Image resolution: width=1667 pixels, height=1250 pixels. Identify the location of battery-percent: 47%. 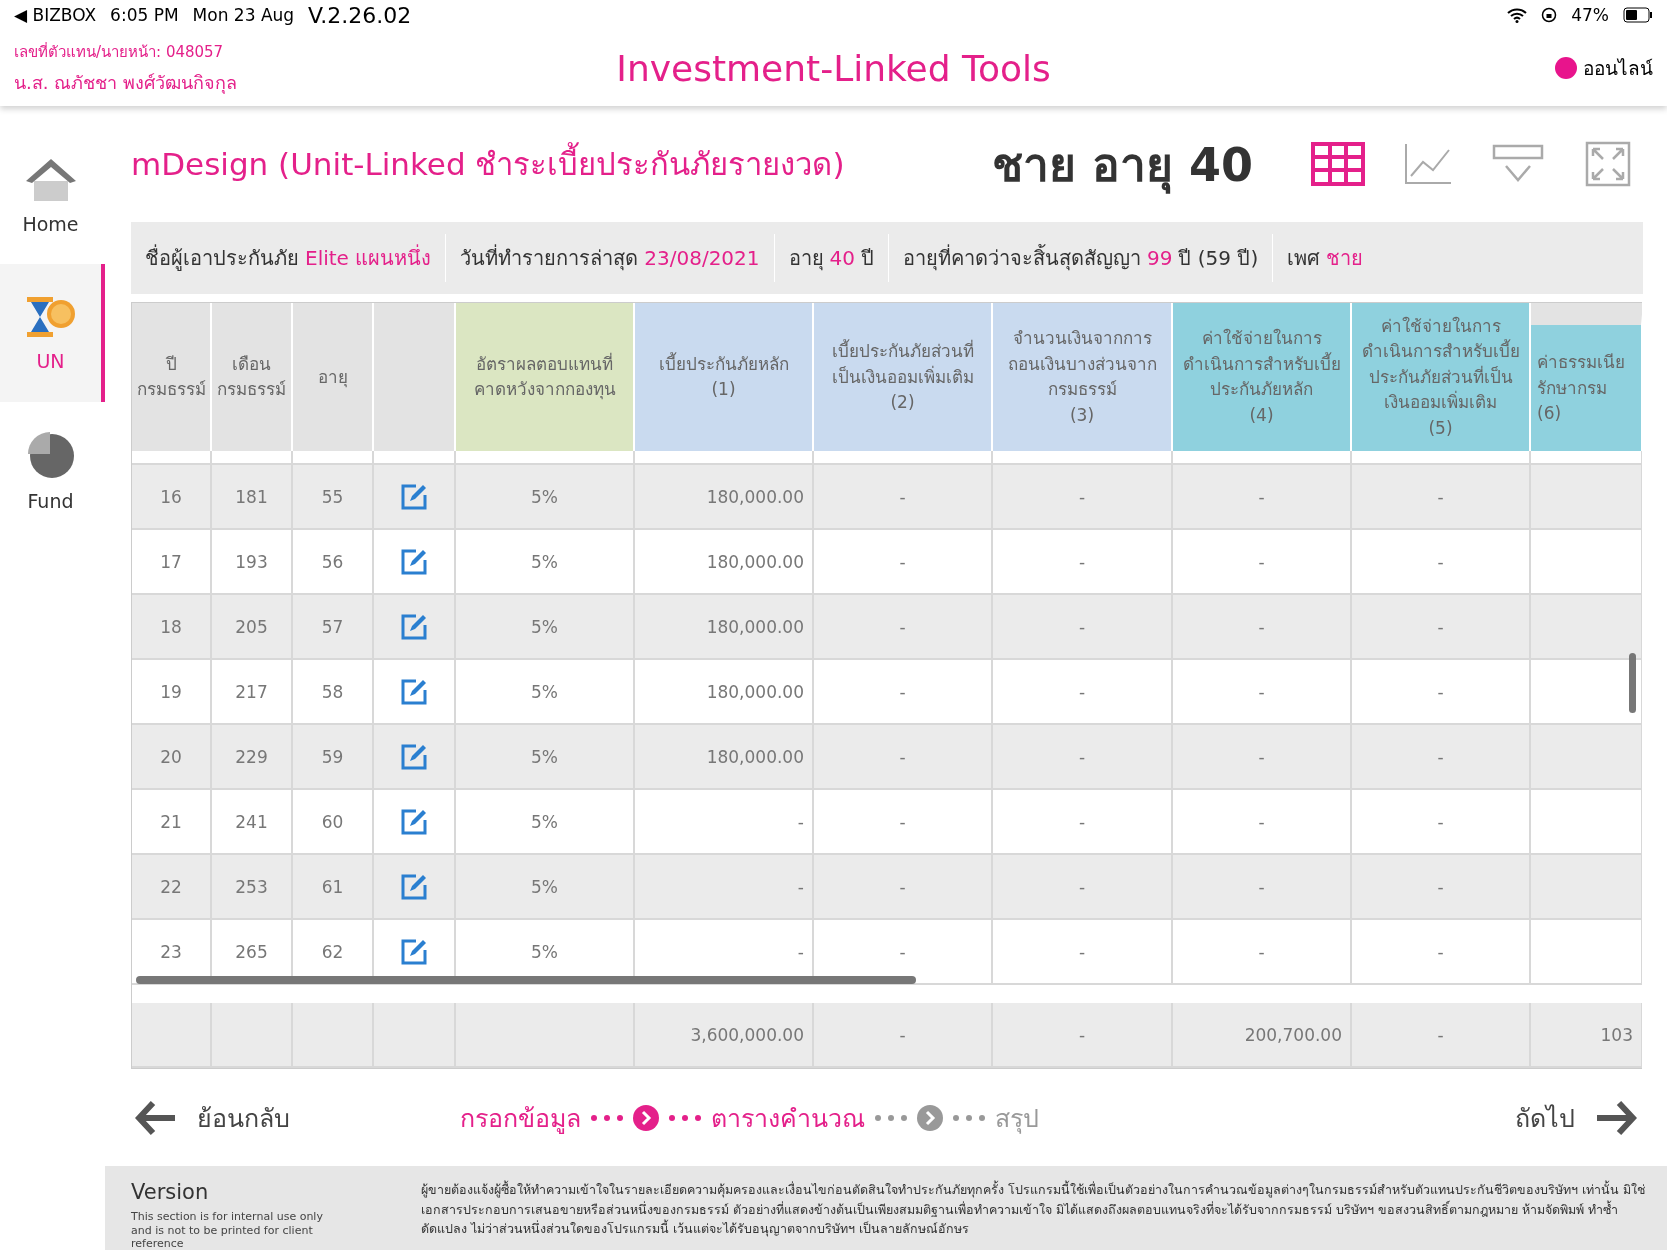
(1590, 15).